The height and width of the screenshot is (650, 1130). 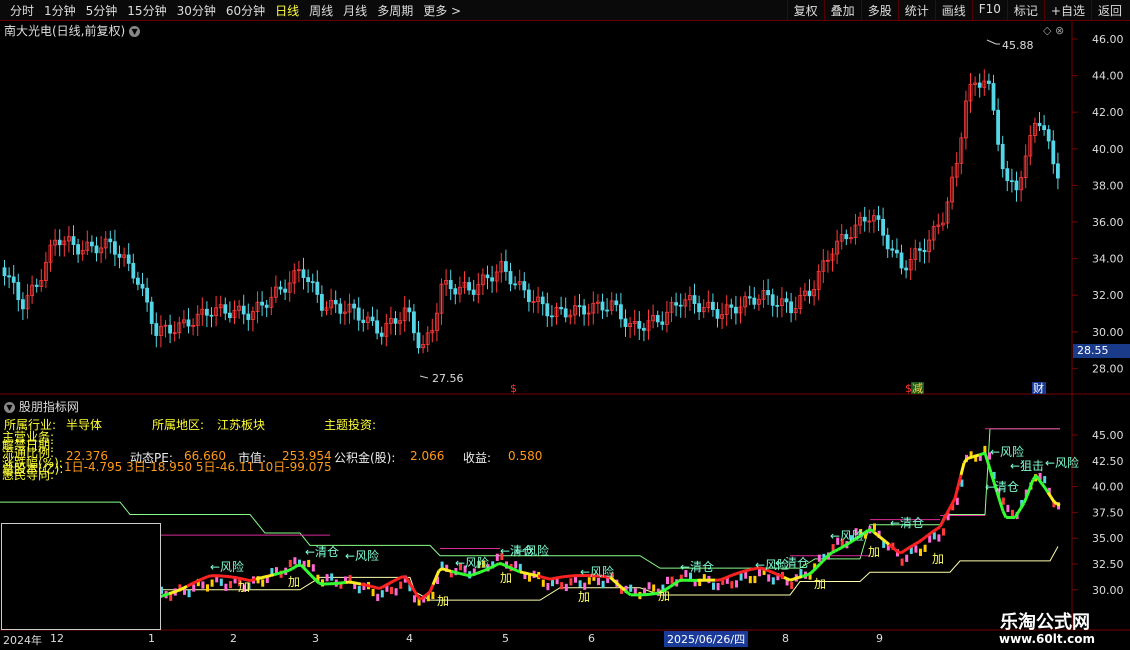 What do you see at coordinates (409, 638) in the screenshot?
I see `time-label-apr: 4` at bounding box center [409, 638].